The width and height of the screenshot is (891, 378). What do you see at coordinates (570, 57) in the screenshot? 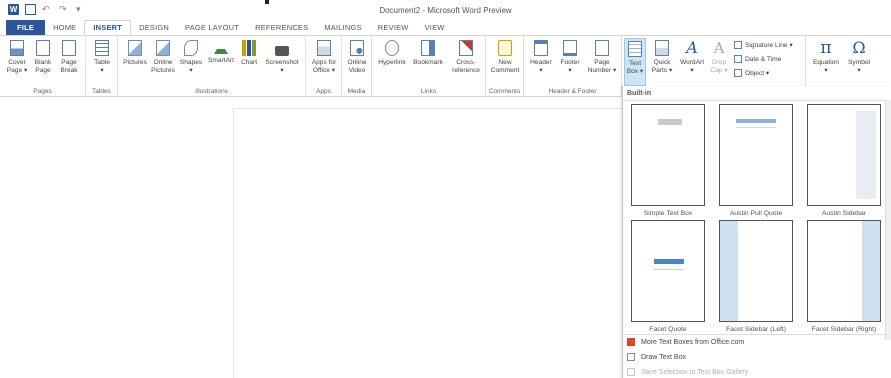
I see `footer-button: Footer ▾` at bounding box center [570, 57].